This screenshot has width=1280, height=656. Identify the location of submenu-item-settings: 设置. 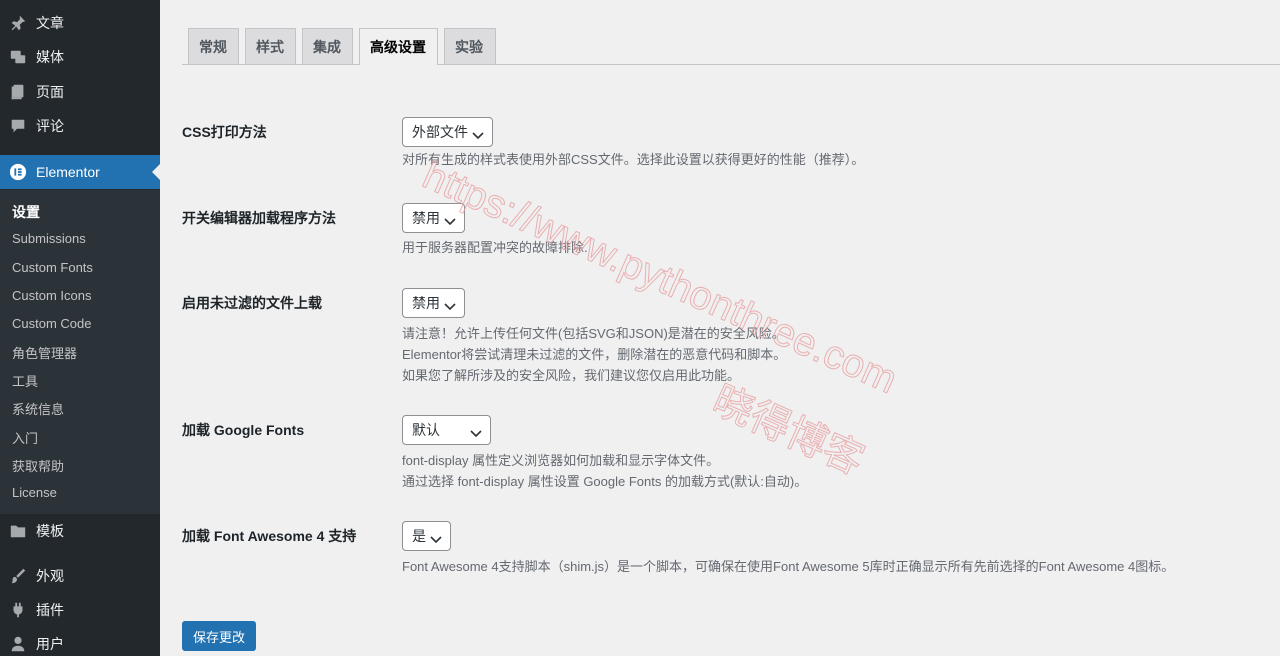
(26, 212).